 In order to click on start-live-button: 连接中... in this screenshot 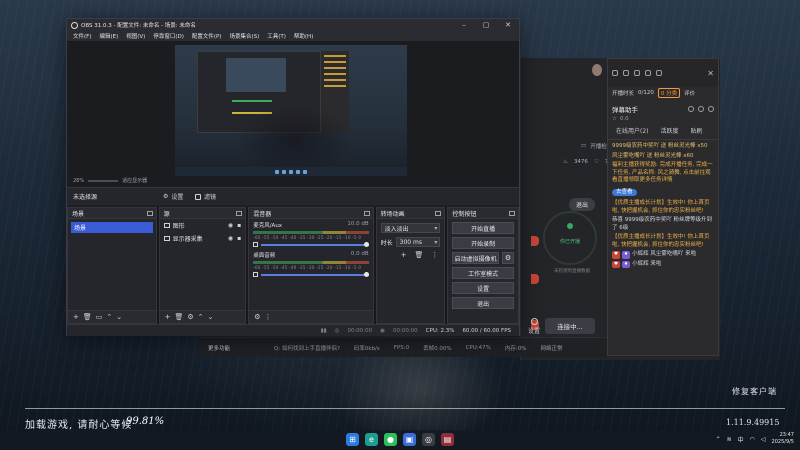, I will do `click(570, 326)`.